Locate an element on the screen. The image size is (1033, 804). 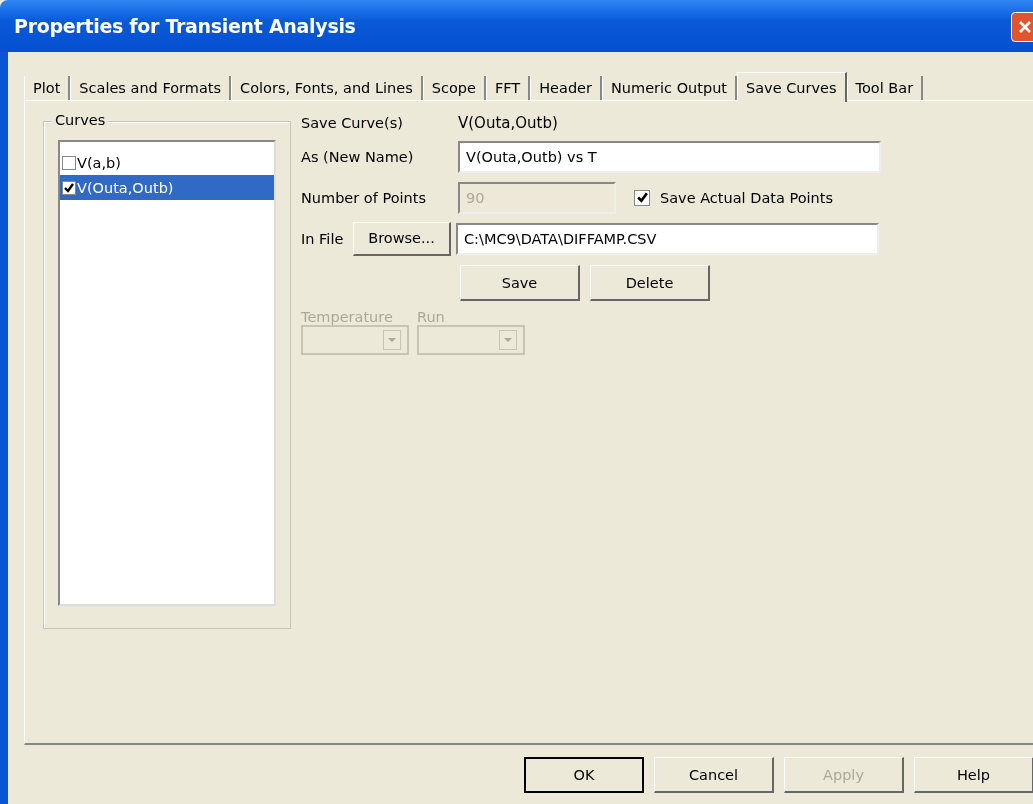
dialog-button: Help is located at coordinates (973, 775).